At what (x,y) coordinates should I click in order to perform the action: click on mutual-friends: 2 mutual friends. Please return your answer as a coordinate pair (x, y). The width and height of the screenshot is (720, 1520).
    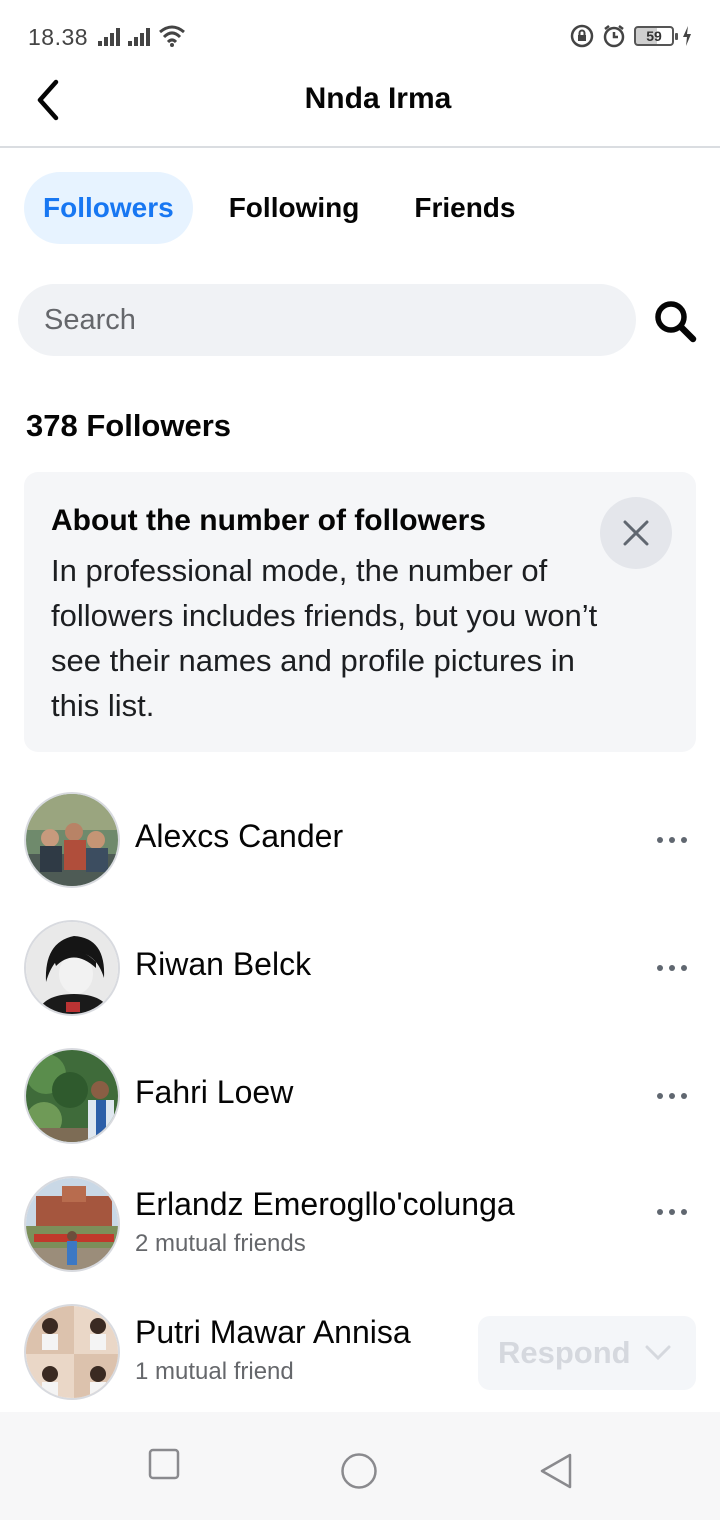
    Looking at the image, I should click on (220, 1243).